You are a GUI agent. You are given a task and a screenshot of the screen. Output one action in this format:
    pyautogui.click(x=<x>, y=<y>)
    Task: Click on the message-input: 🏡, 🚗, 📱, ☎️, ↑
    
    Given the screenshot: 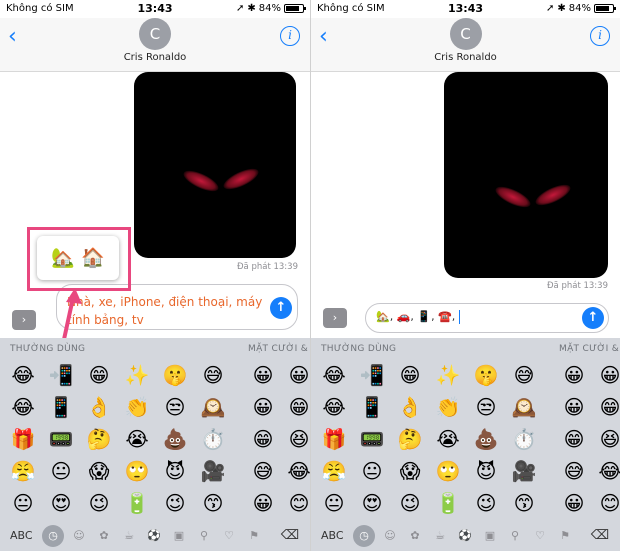 What is the action you would take?
    pyautogui.click(x=487, y=318)
    